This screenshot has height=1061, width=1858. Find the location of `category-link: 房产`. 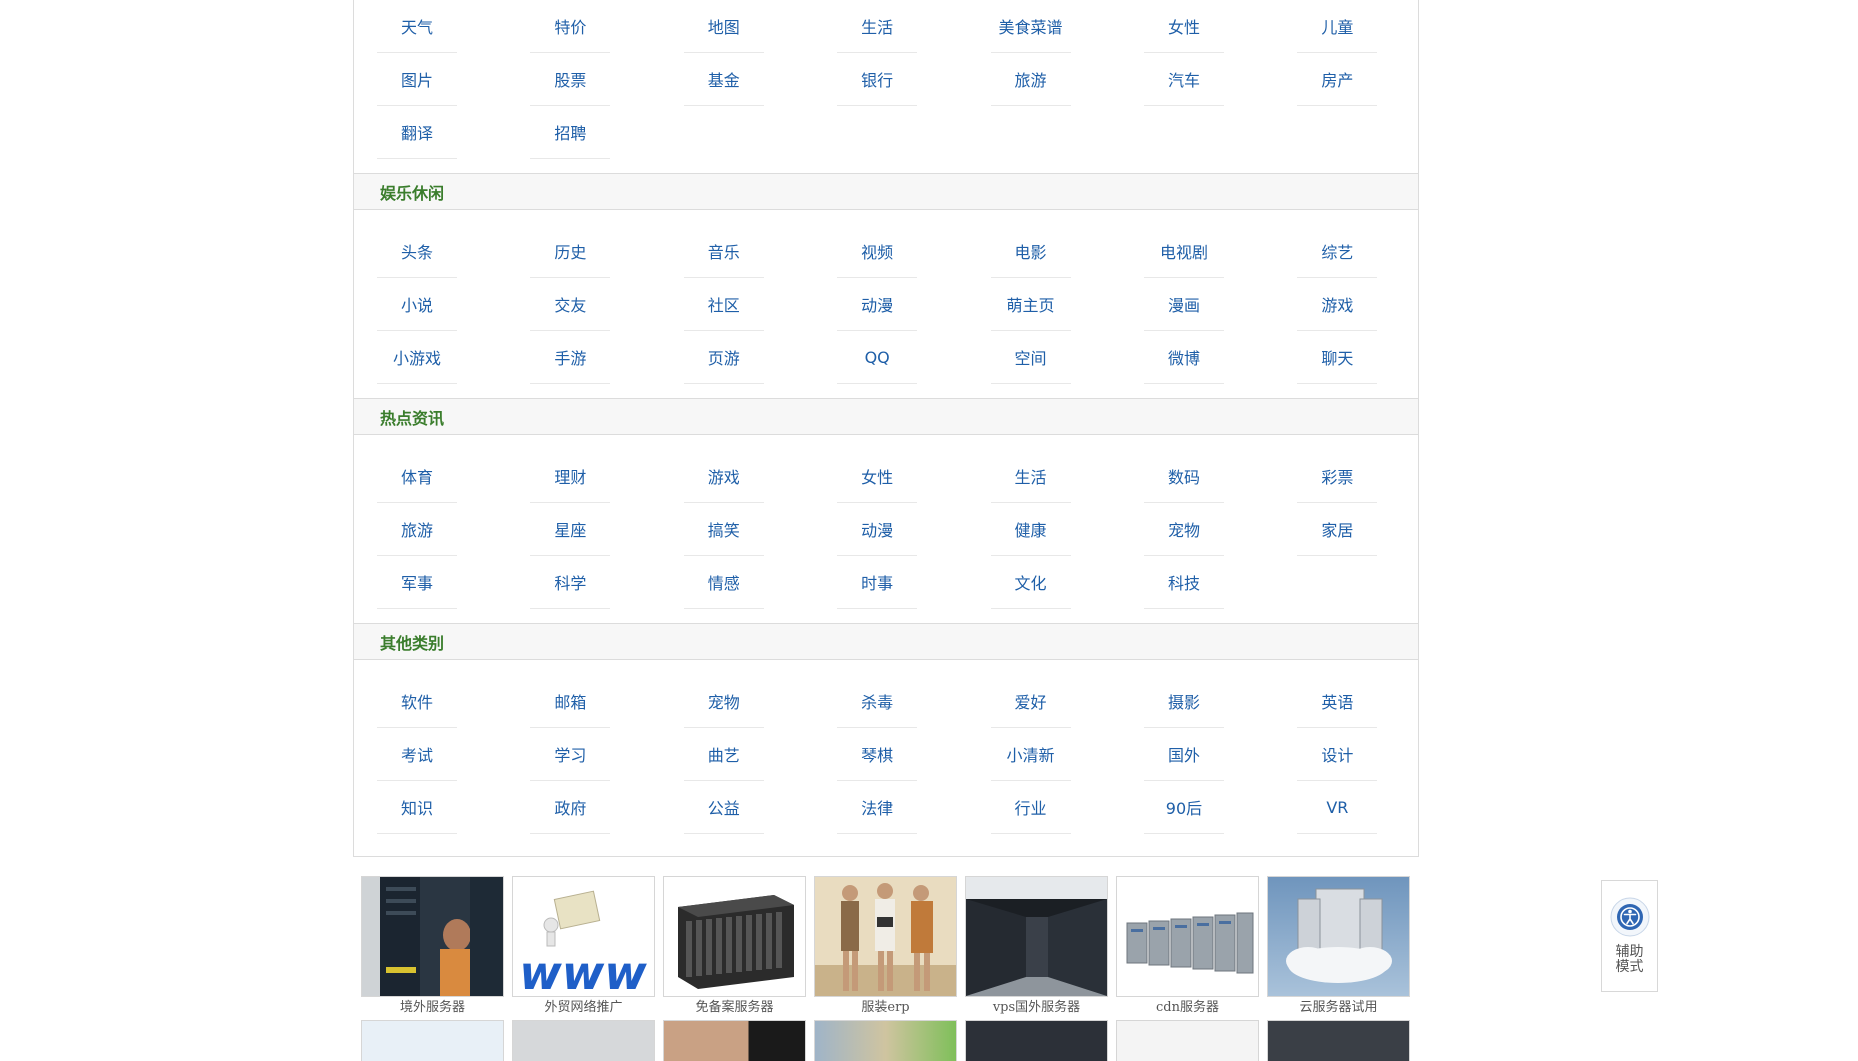

category-link: 房产 is located at coordinates (1337, 79).